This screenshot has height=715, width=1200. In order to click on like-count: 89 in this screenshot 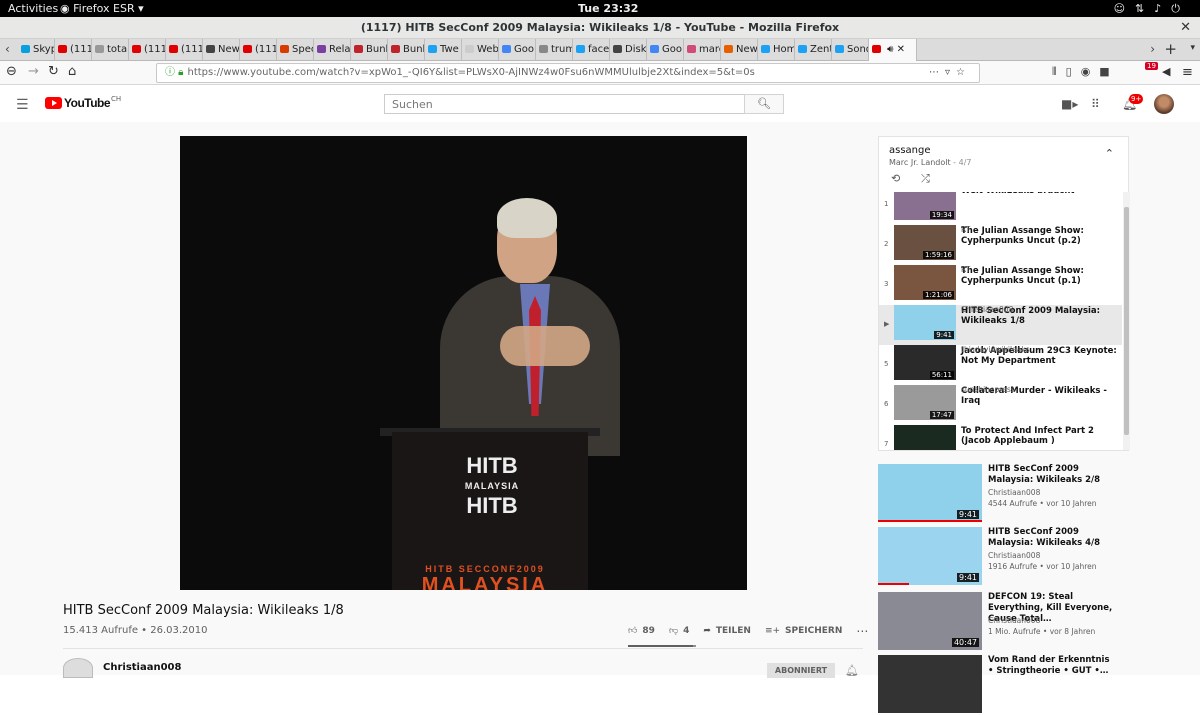, I will do `click(648, 631)`.